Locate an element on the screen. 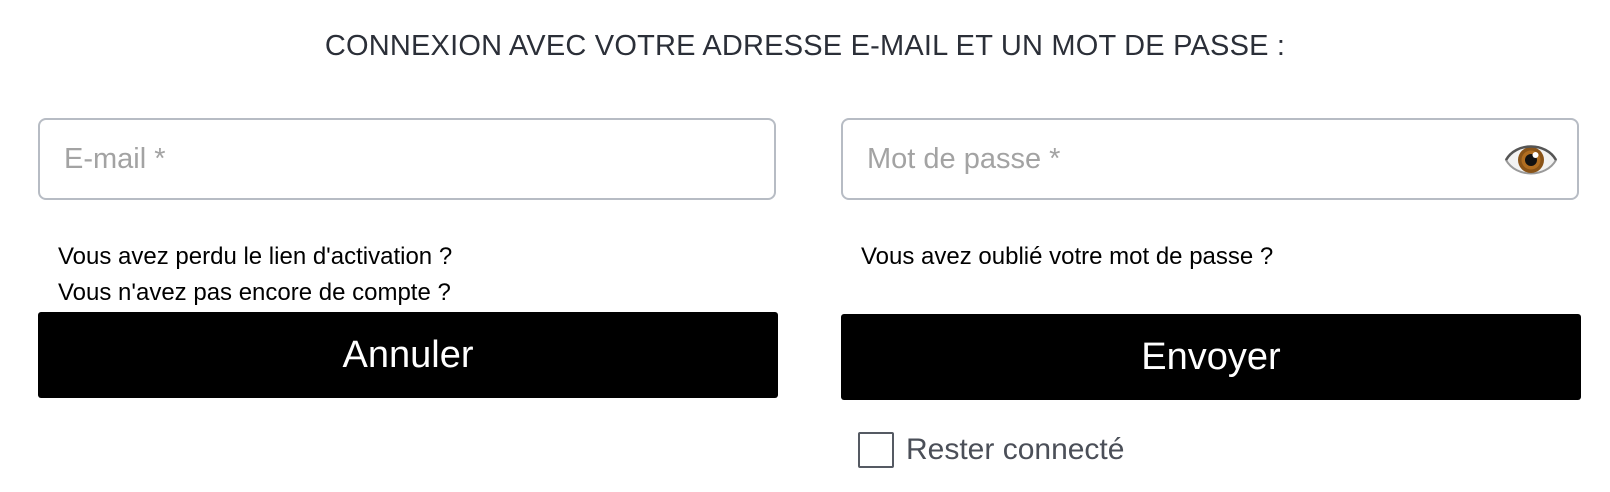 Image resolution: width=1610 pixels, height=492 pixels. password-field is located at coordinates (1210, 159).